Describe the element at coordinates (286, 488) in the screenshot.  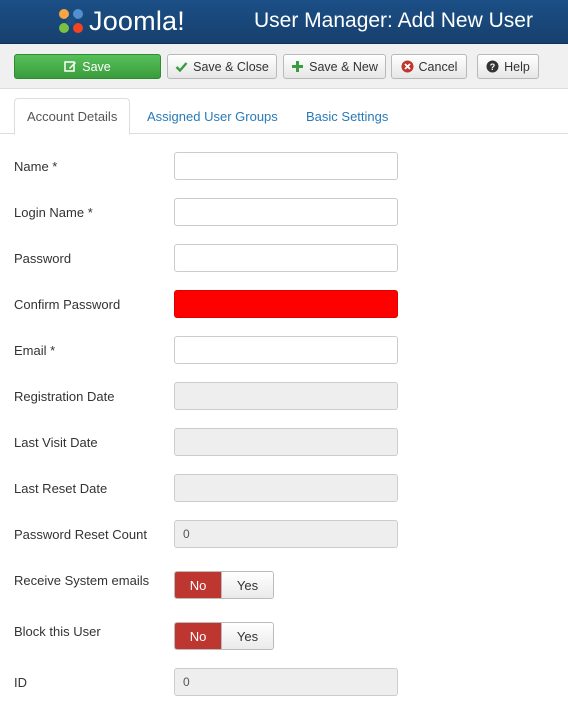
I see `last-reset-date-field` at that location.